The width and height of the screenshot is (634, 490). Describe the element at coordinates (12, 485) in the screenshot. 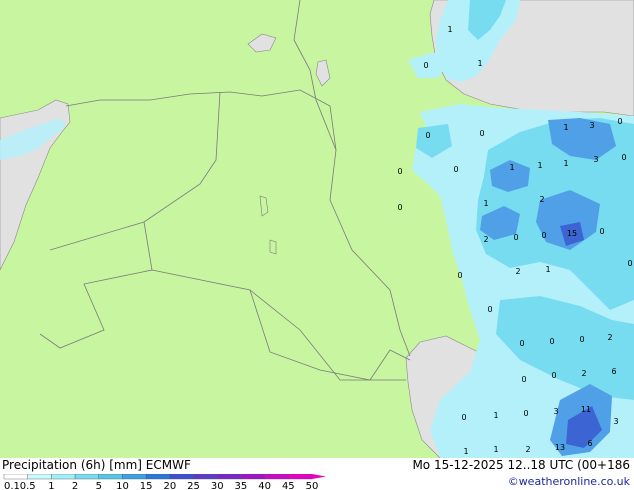

I see `legend-tick-label: 0.1` at that location.